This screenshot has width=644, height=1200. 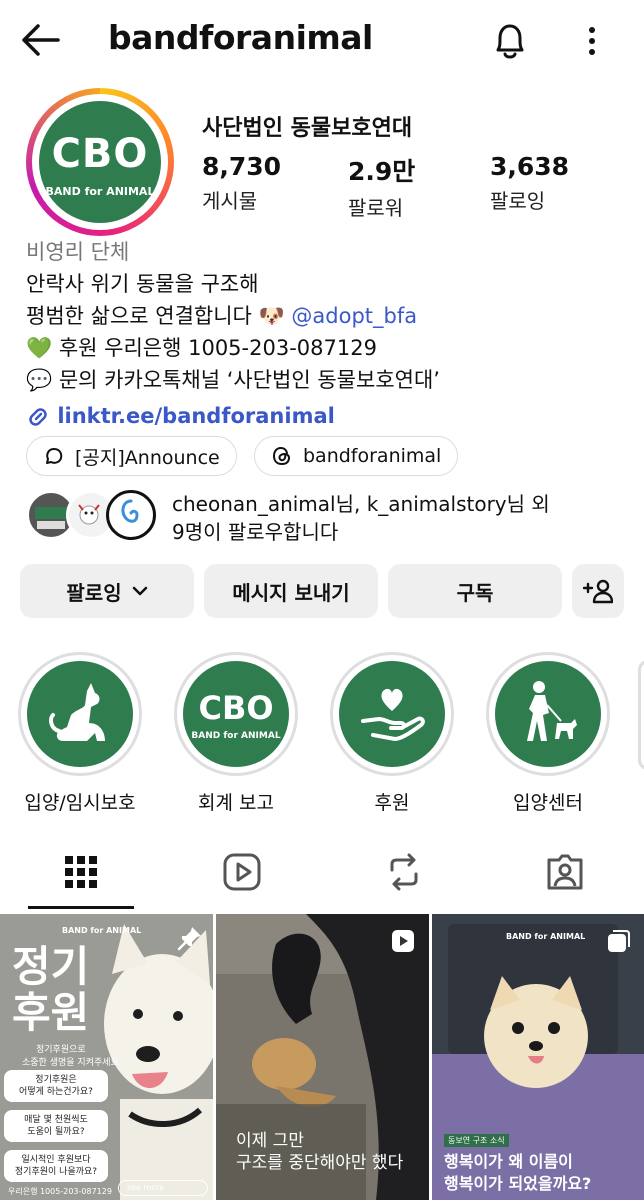 I want to click on threads-icon, so click(x=281, y=456).